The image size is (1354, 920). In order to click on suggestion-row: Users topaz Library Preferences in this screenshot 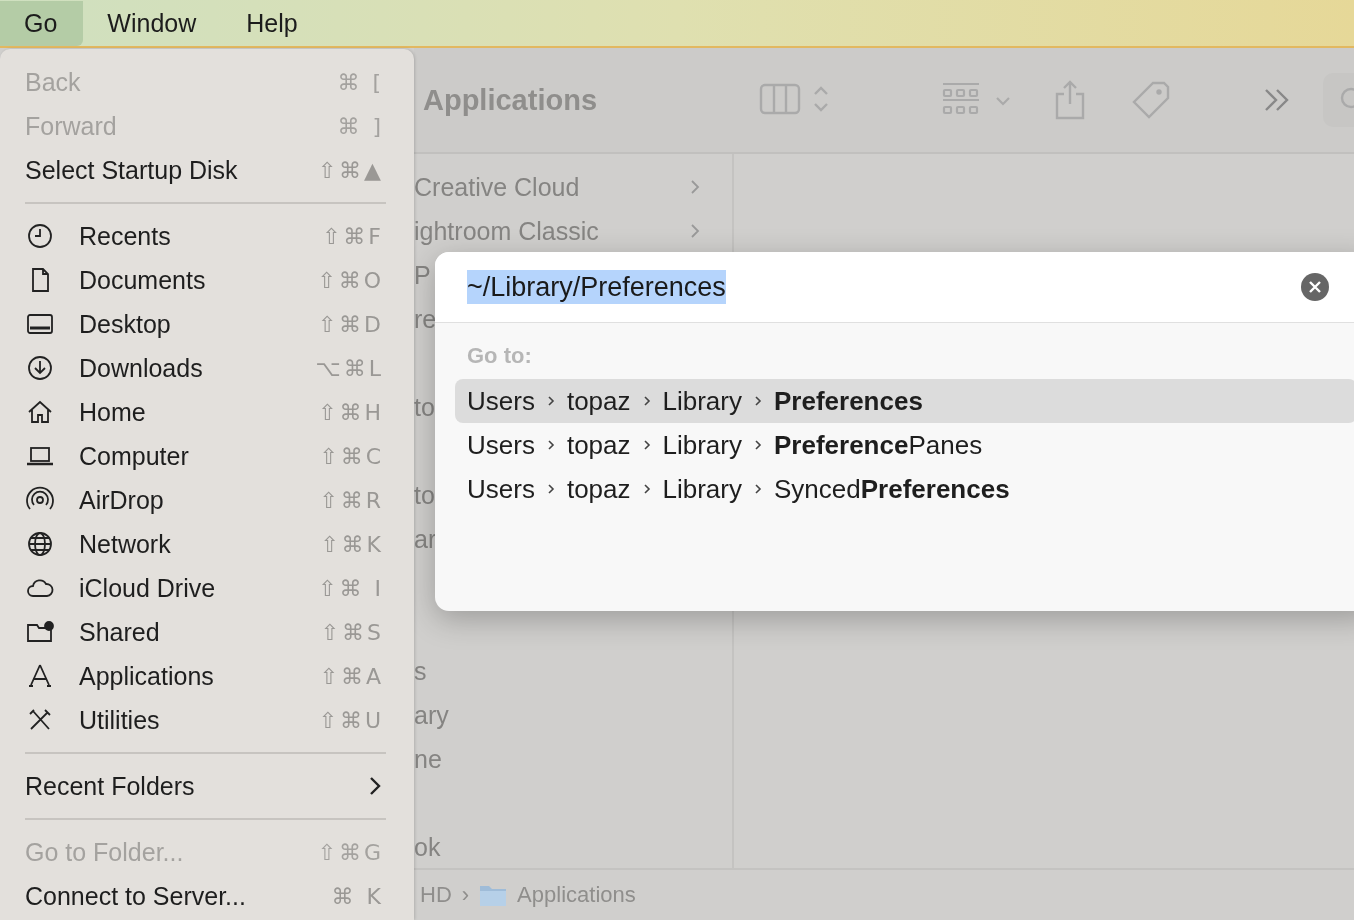, I will do `click(904, 401)`.